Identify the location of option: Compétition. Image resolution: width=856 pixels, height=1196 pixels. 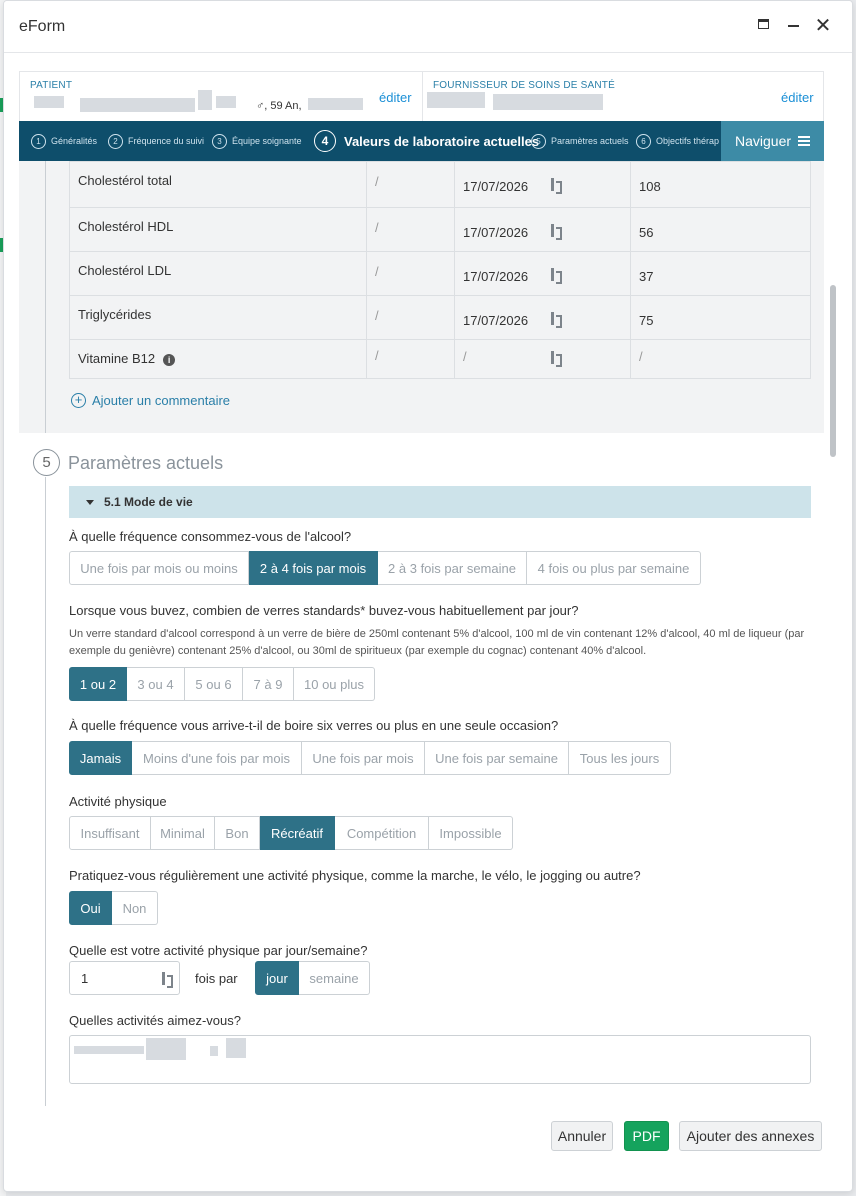
(382, 833).